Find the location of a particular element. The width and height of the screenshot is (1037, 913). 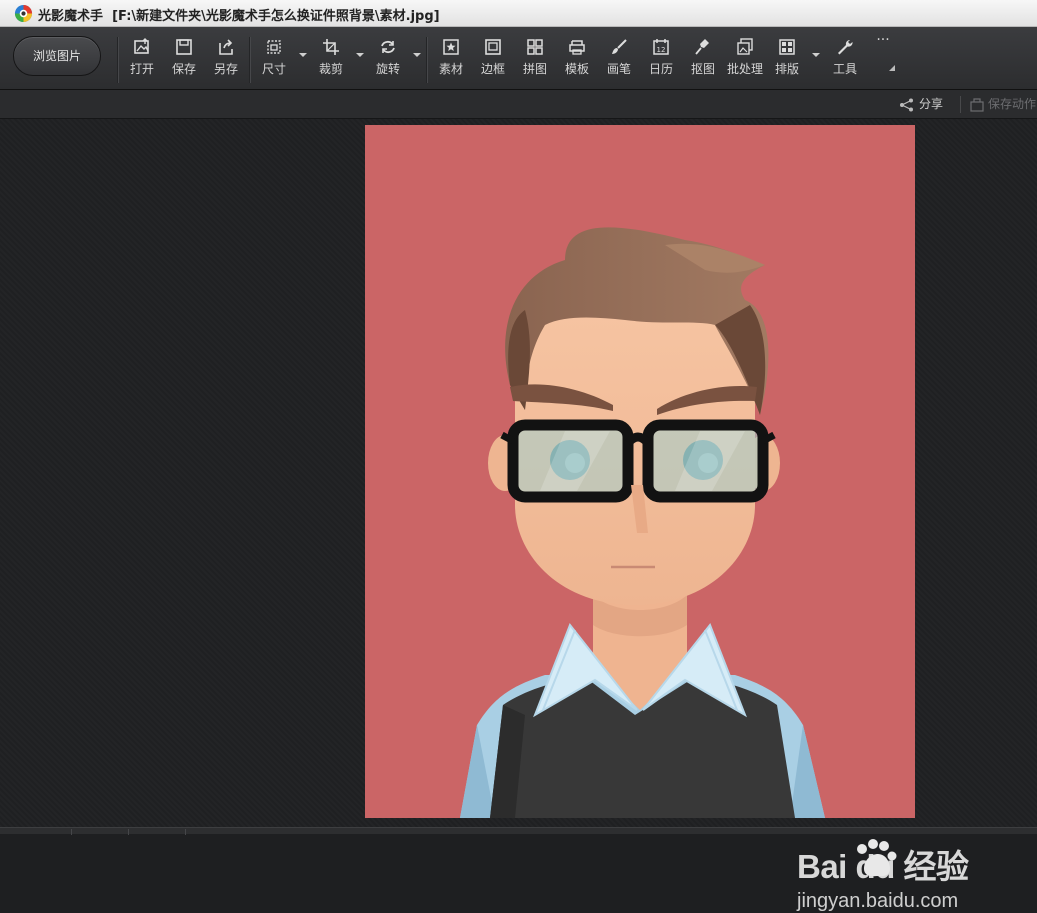

more-icon: ··· is located at coordinates (883, 40).